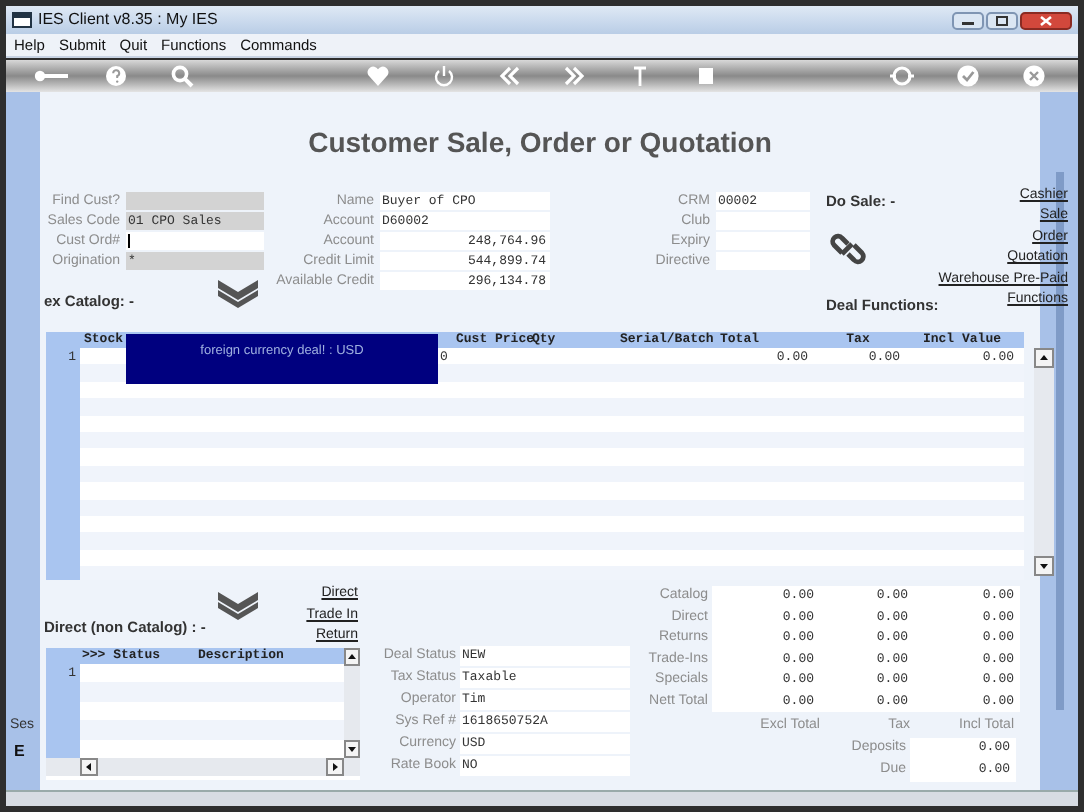 The width and height of the screenshot is (1084, 812). I want to click on power-icon, so click(443, 76).